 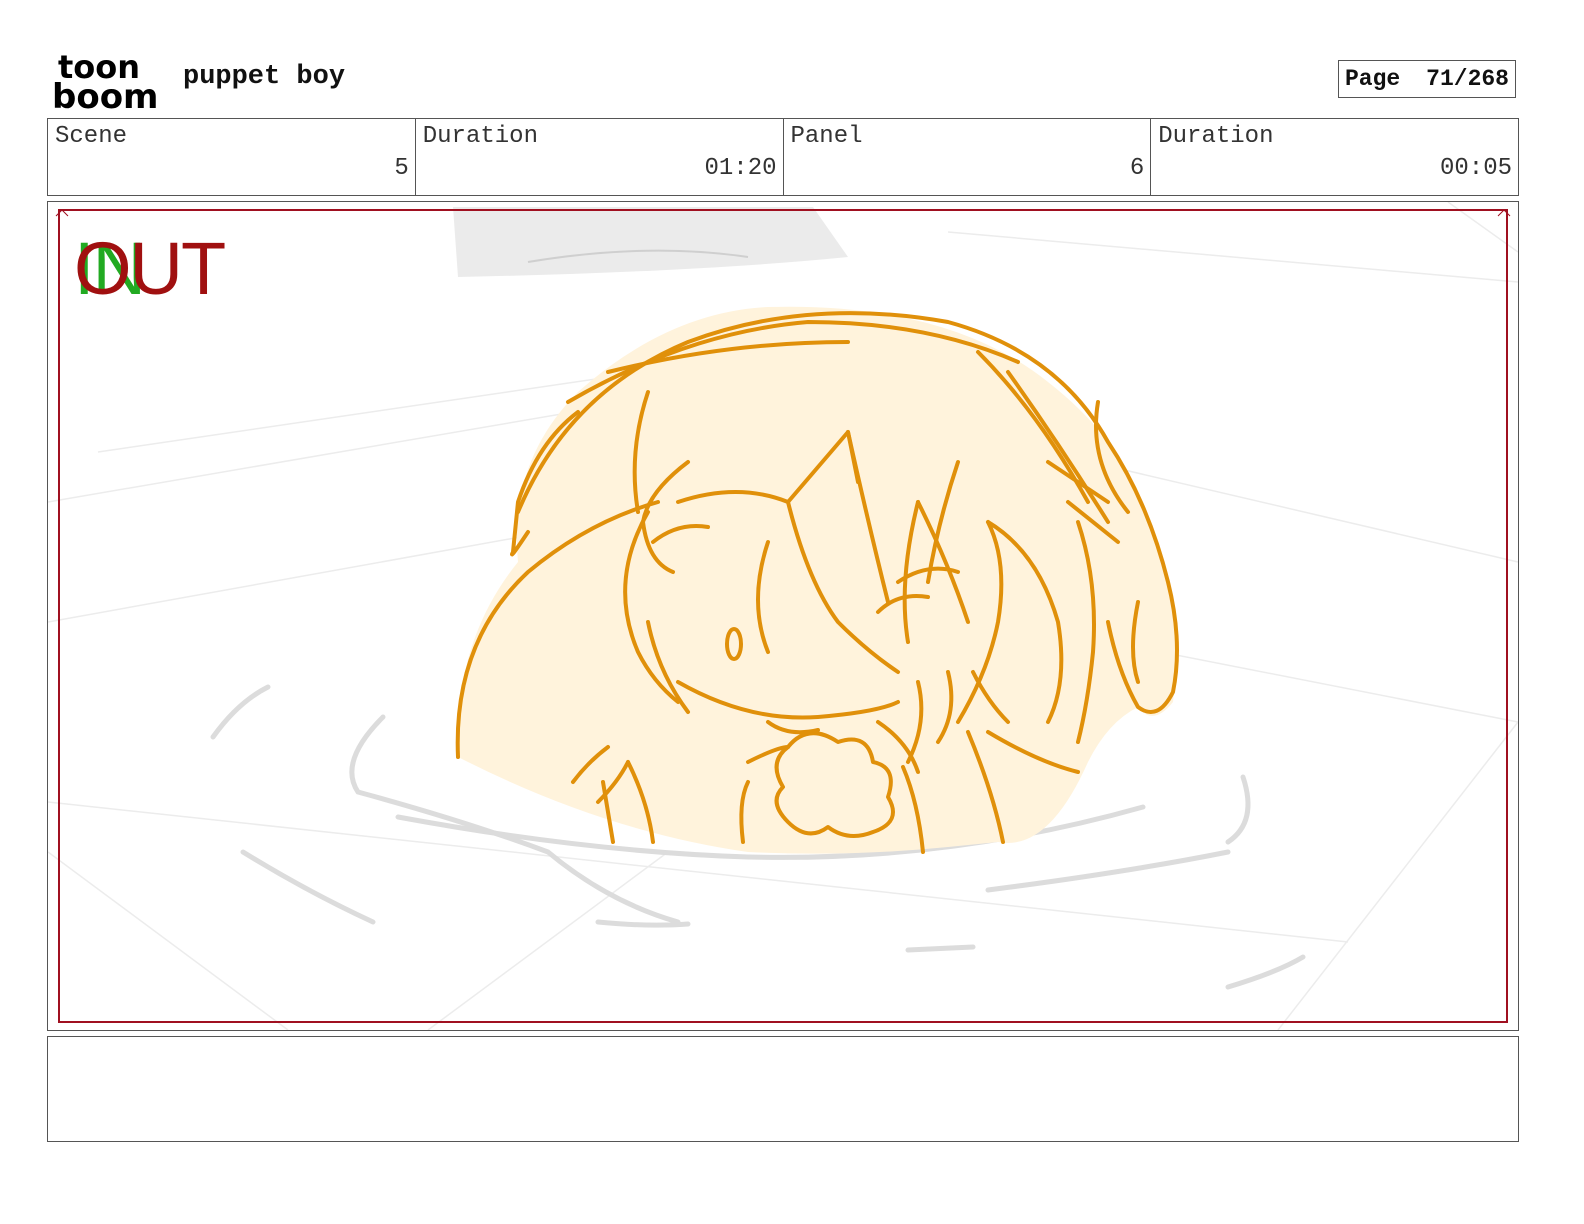 I want to click on logo-text-bottom: boom, so click(x=105, y=94).